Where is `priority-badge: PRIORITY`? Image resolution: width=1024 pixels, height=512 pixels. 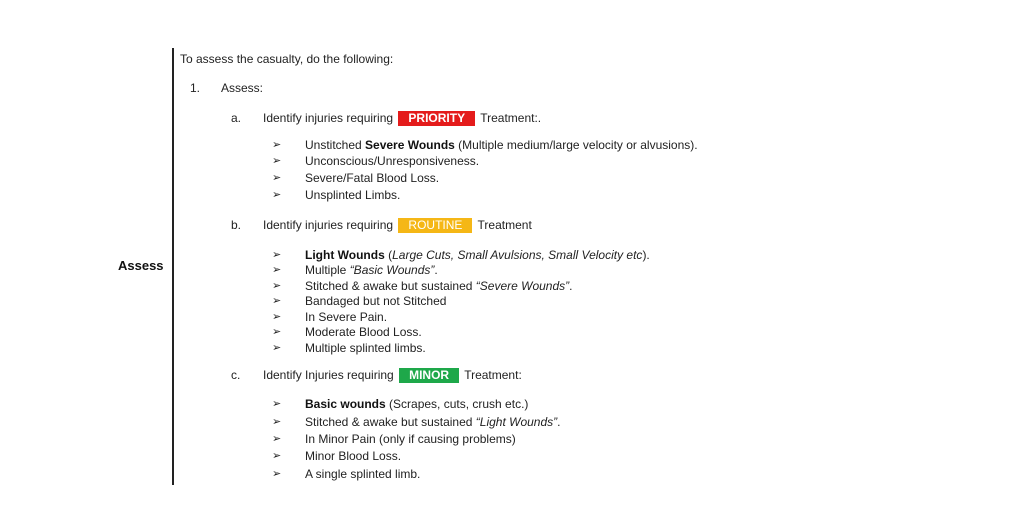
priority-badge: PRIORITY is located at coordinates (437, 118).